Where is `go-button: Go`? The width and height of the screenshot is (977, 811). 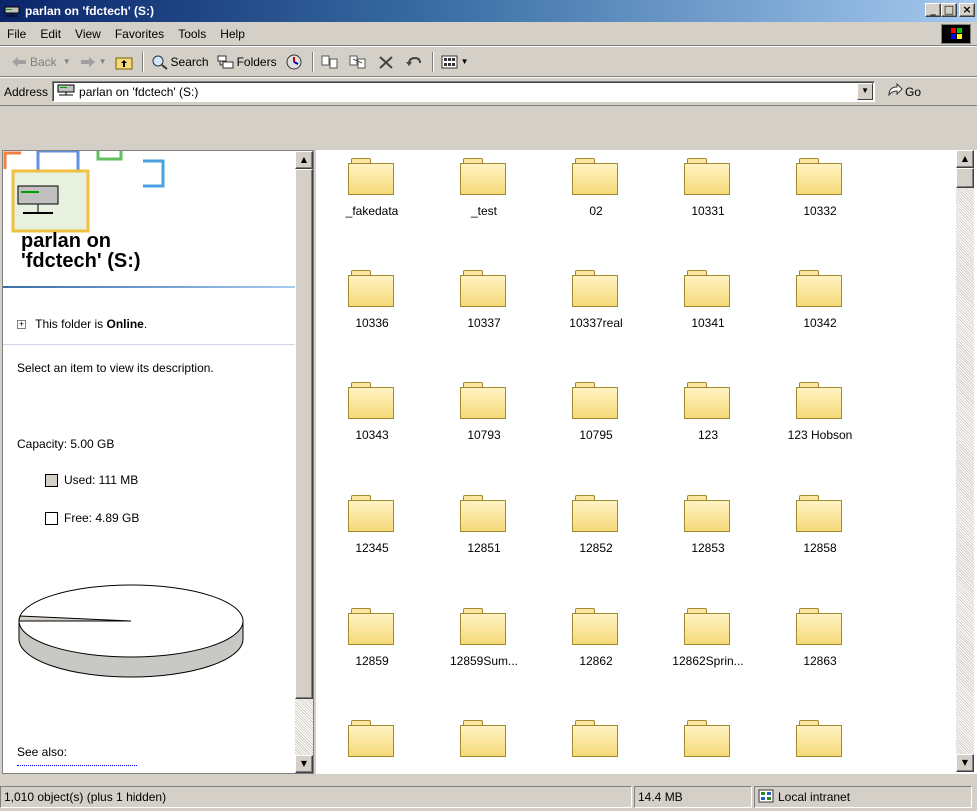
go-button: Go is located at coordinates (904, 91).